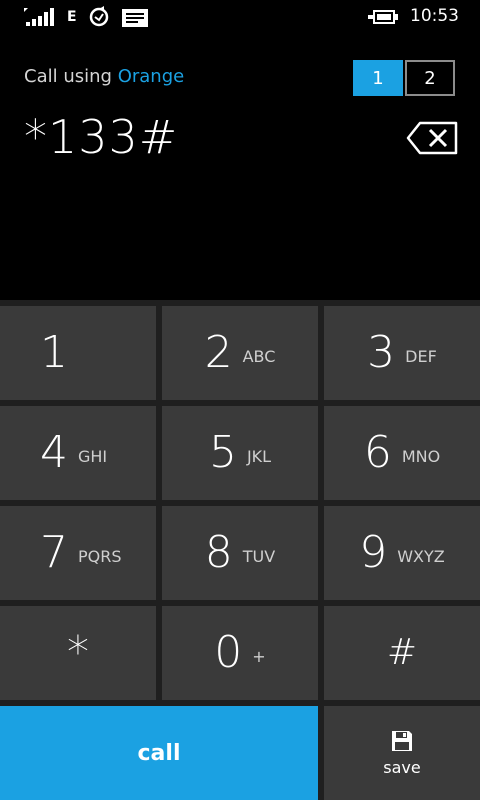  I want to click on status-bar: E 10:53, so click(240, 17).